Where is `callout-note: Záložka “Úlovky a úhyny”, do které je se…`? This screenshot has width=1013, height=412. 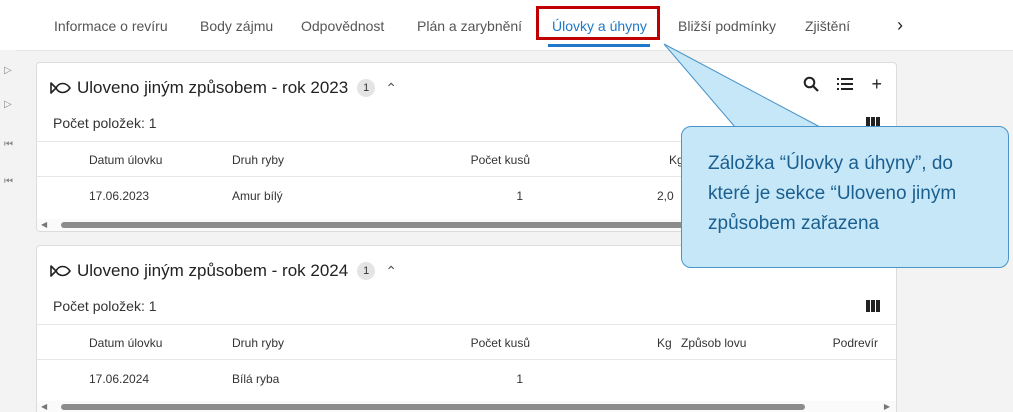
callout-note: Záložka “Úlovky a úhyny”, do které je se… is located at coordinates (845, 197).